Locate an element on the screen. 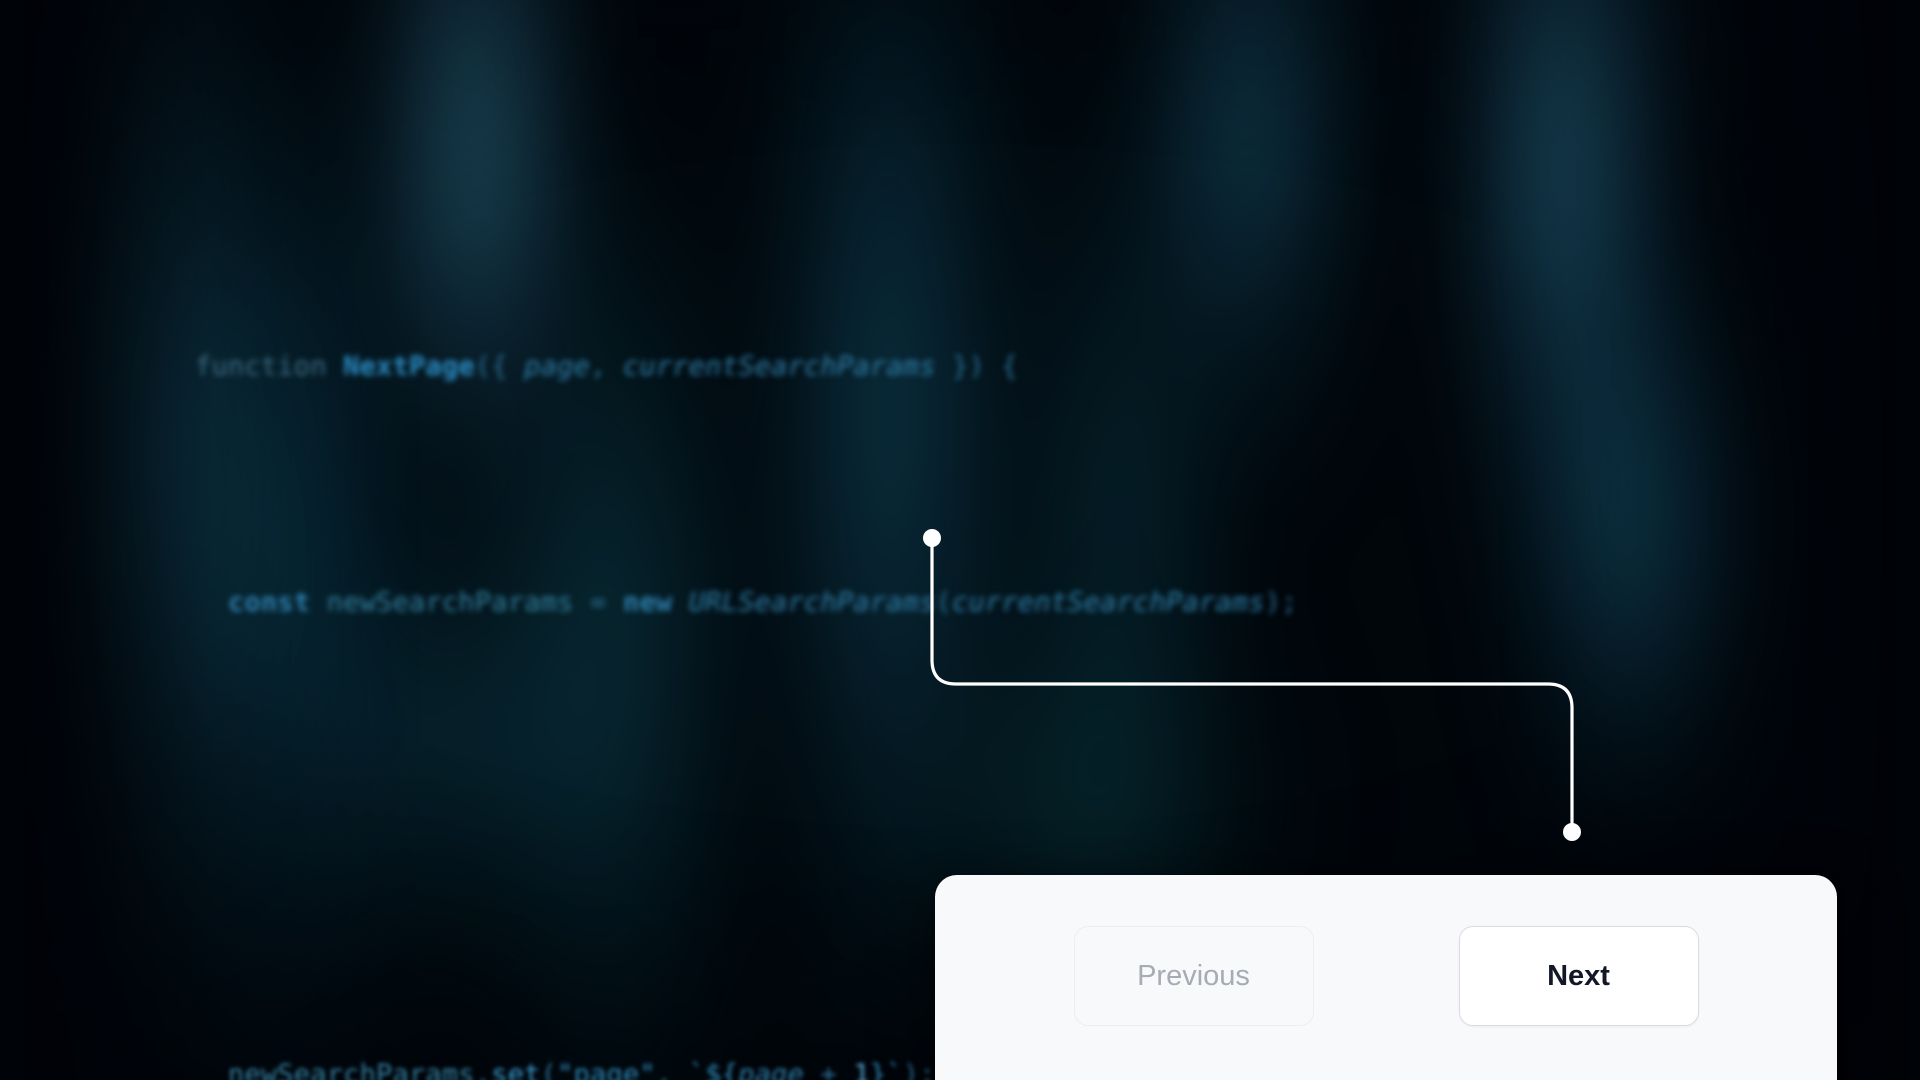  background-streak is located at coordinates (1640, 520).